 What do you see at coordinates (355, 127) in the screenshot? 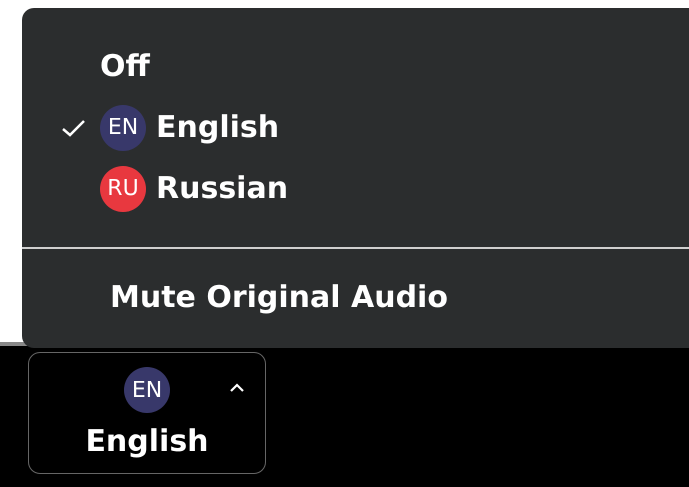
I see `menu-item: EN English` at bounding box center [355, 127].